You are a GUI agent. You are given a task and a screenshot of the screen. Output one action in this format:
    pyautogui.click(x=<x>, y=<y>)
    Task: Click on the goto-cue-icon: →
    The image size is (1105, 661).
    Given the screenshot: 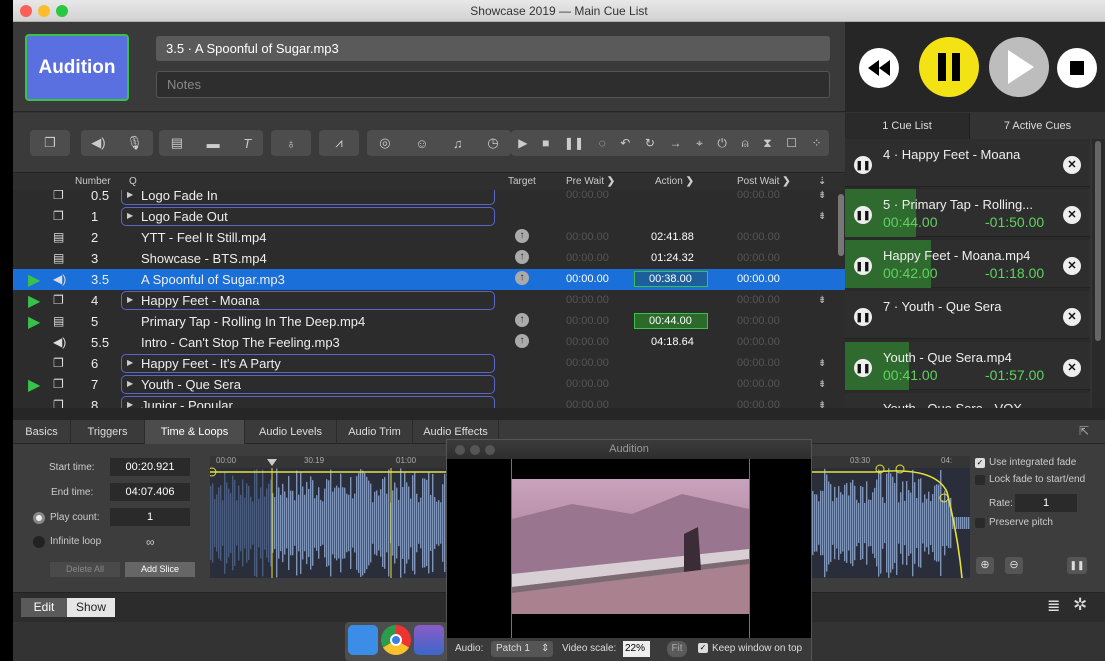 What is the action you would take?
    pyautogui.click(x=676, y=143)
    